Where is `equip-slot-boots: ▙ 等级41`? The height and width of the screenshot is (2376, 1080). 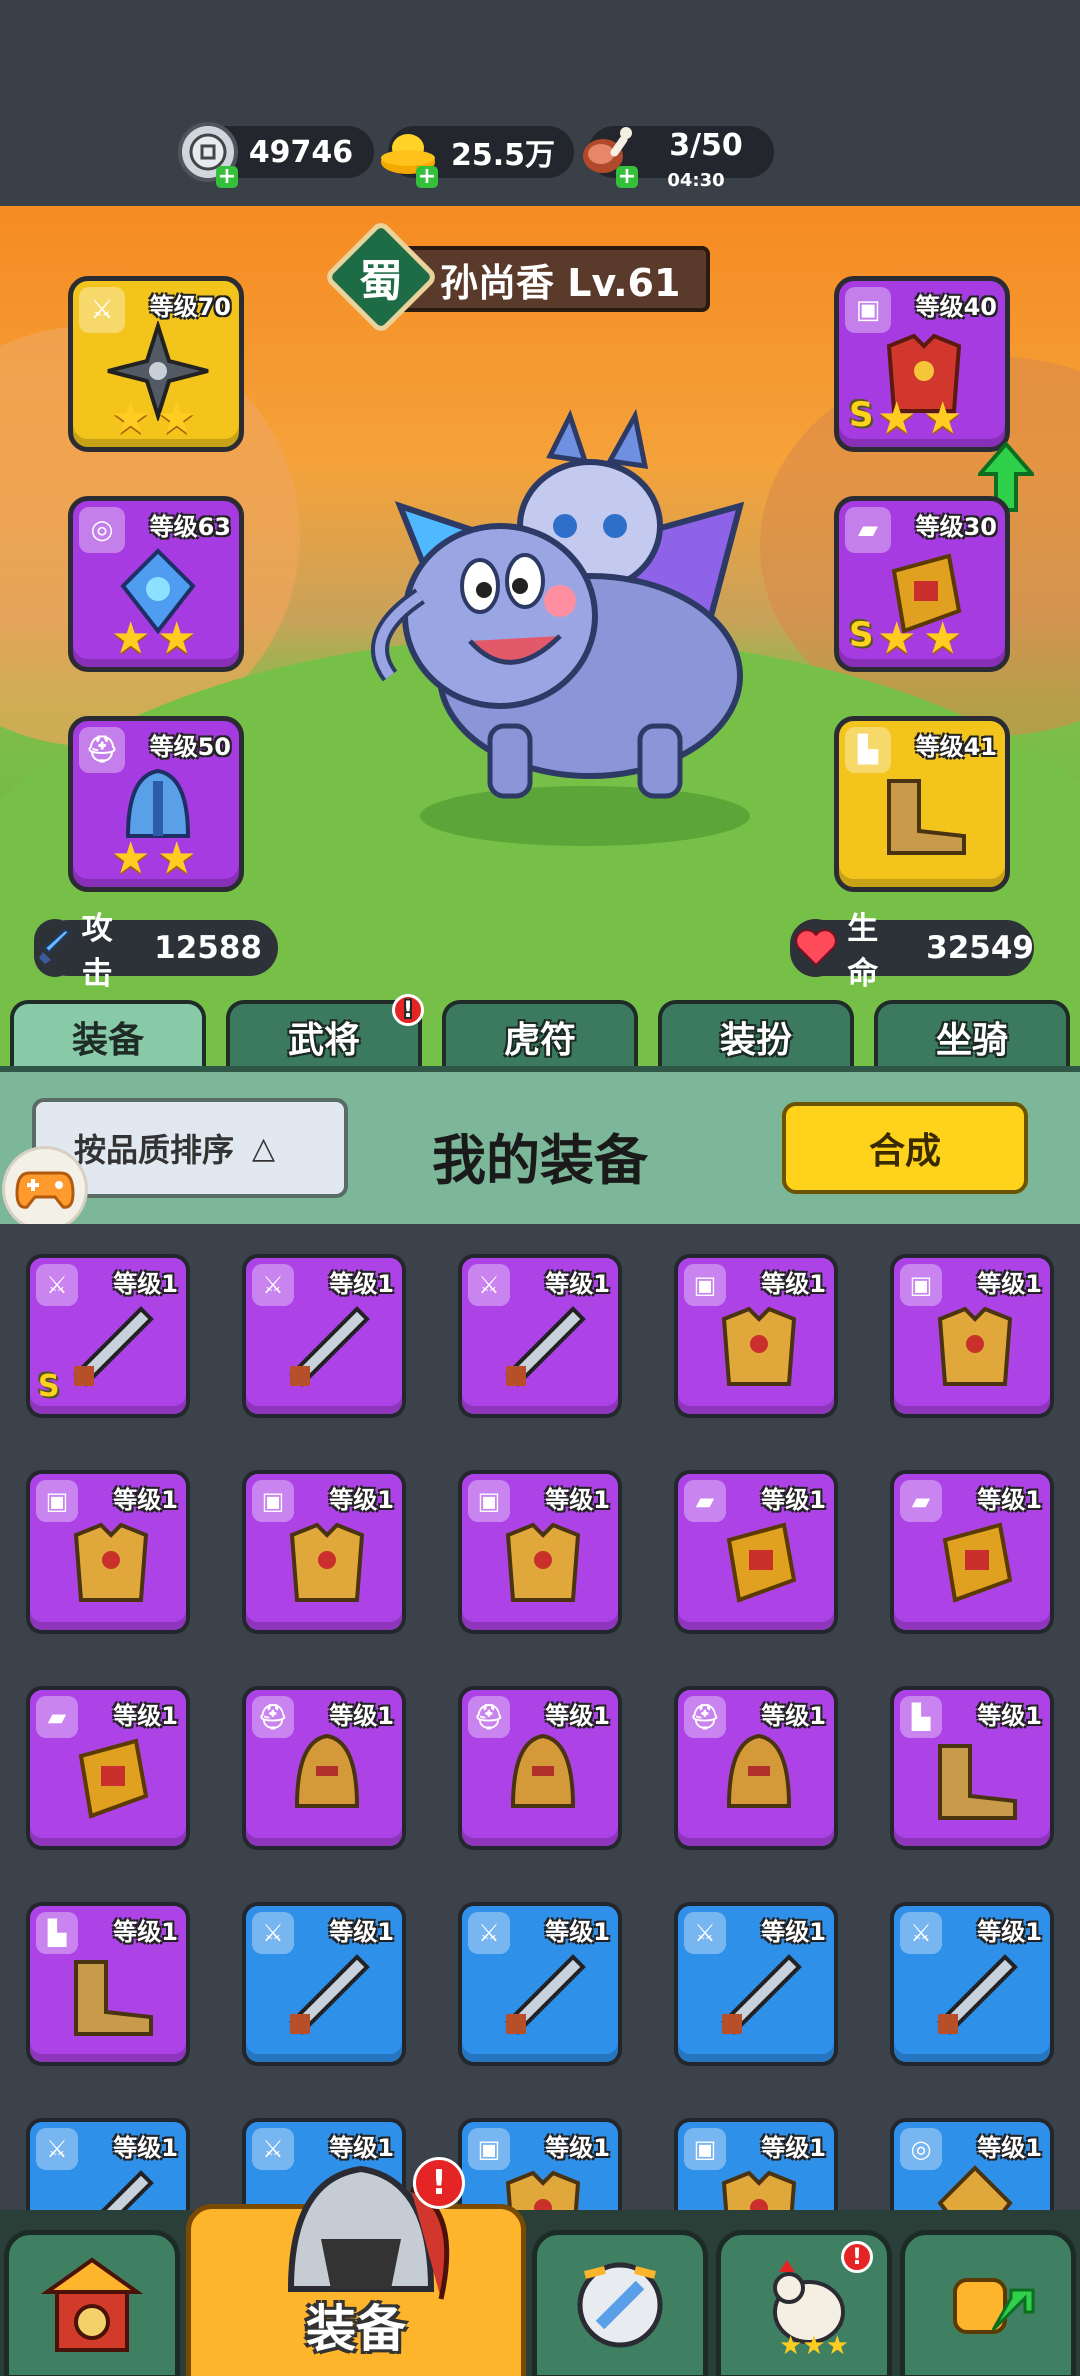 equip-slot-boots: ▙ 等级41 is located at coordinates (922, 804).